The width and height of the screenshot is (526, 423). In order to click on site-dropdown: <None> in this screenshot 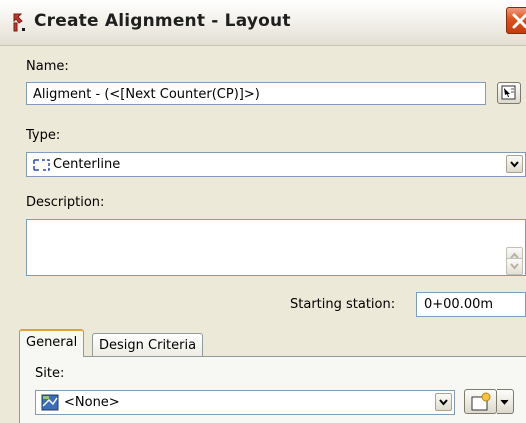, I will do `click(245, 402)`.